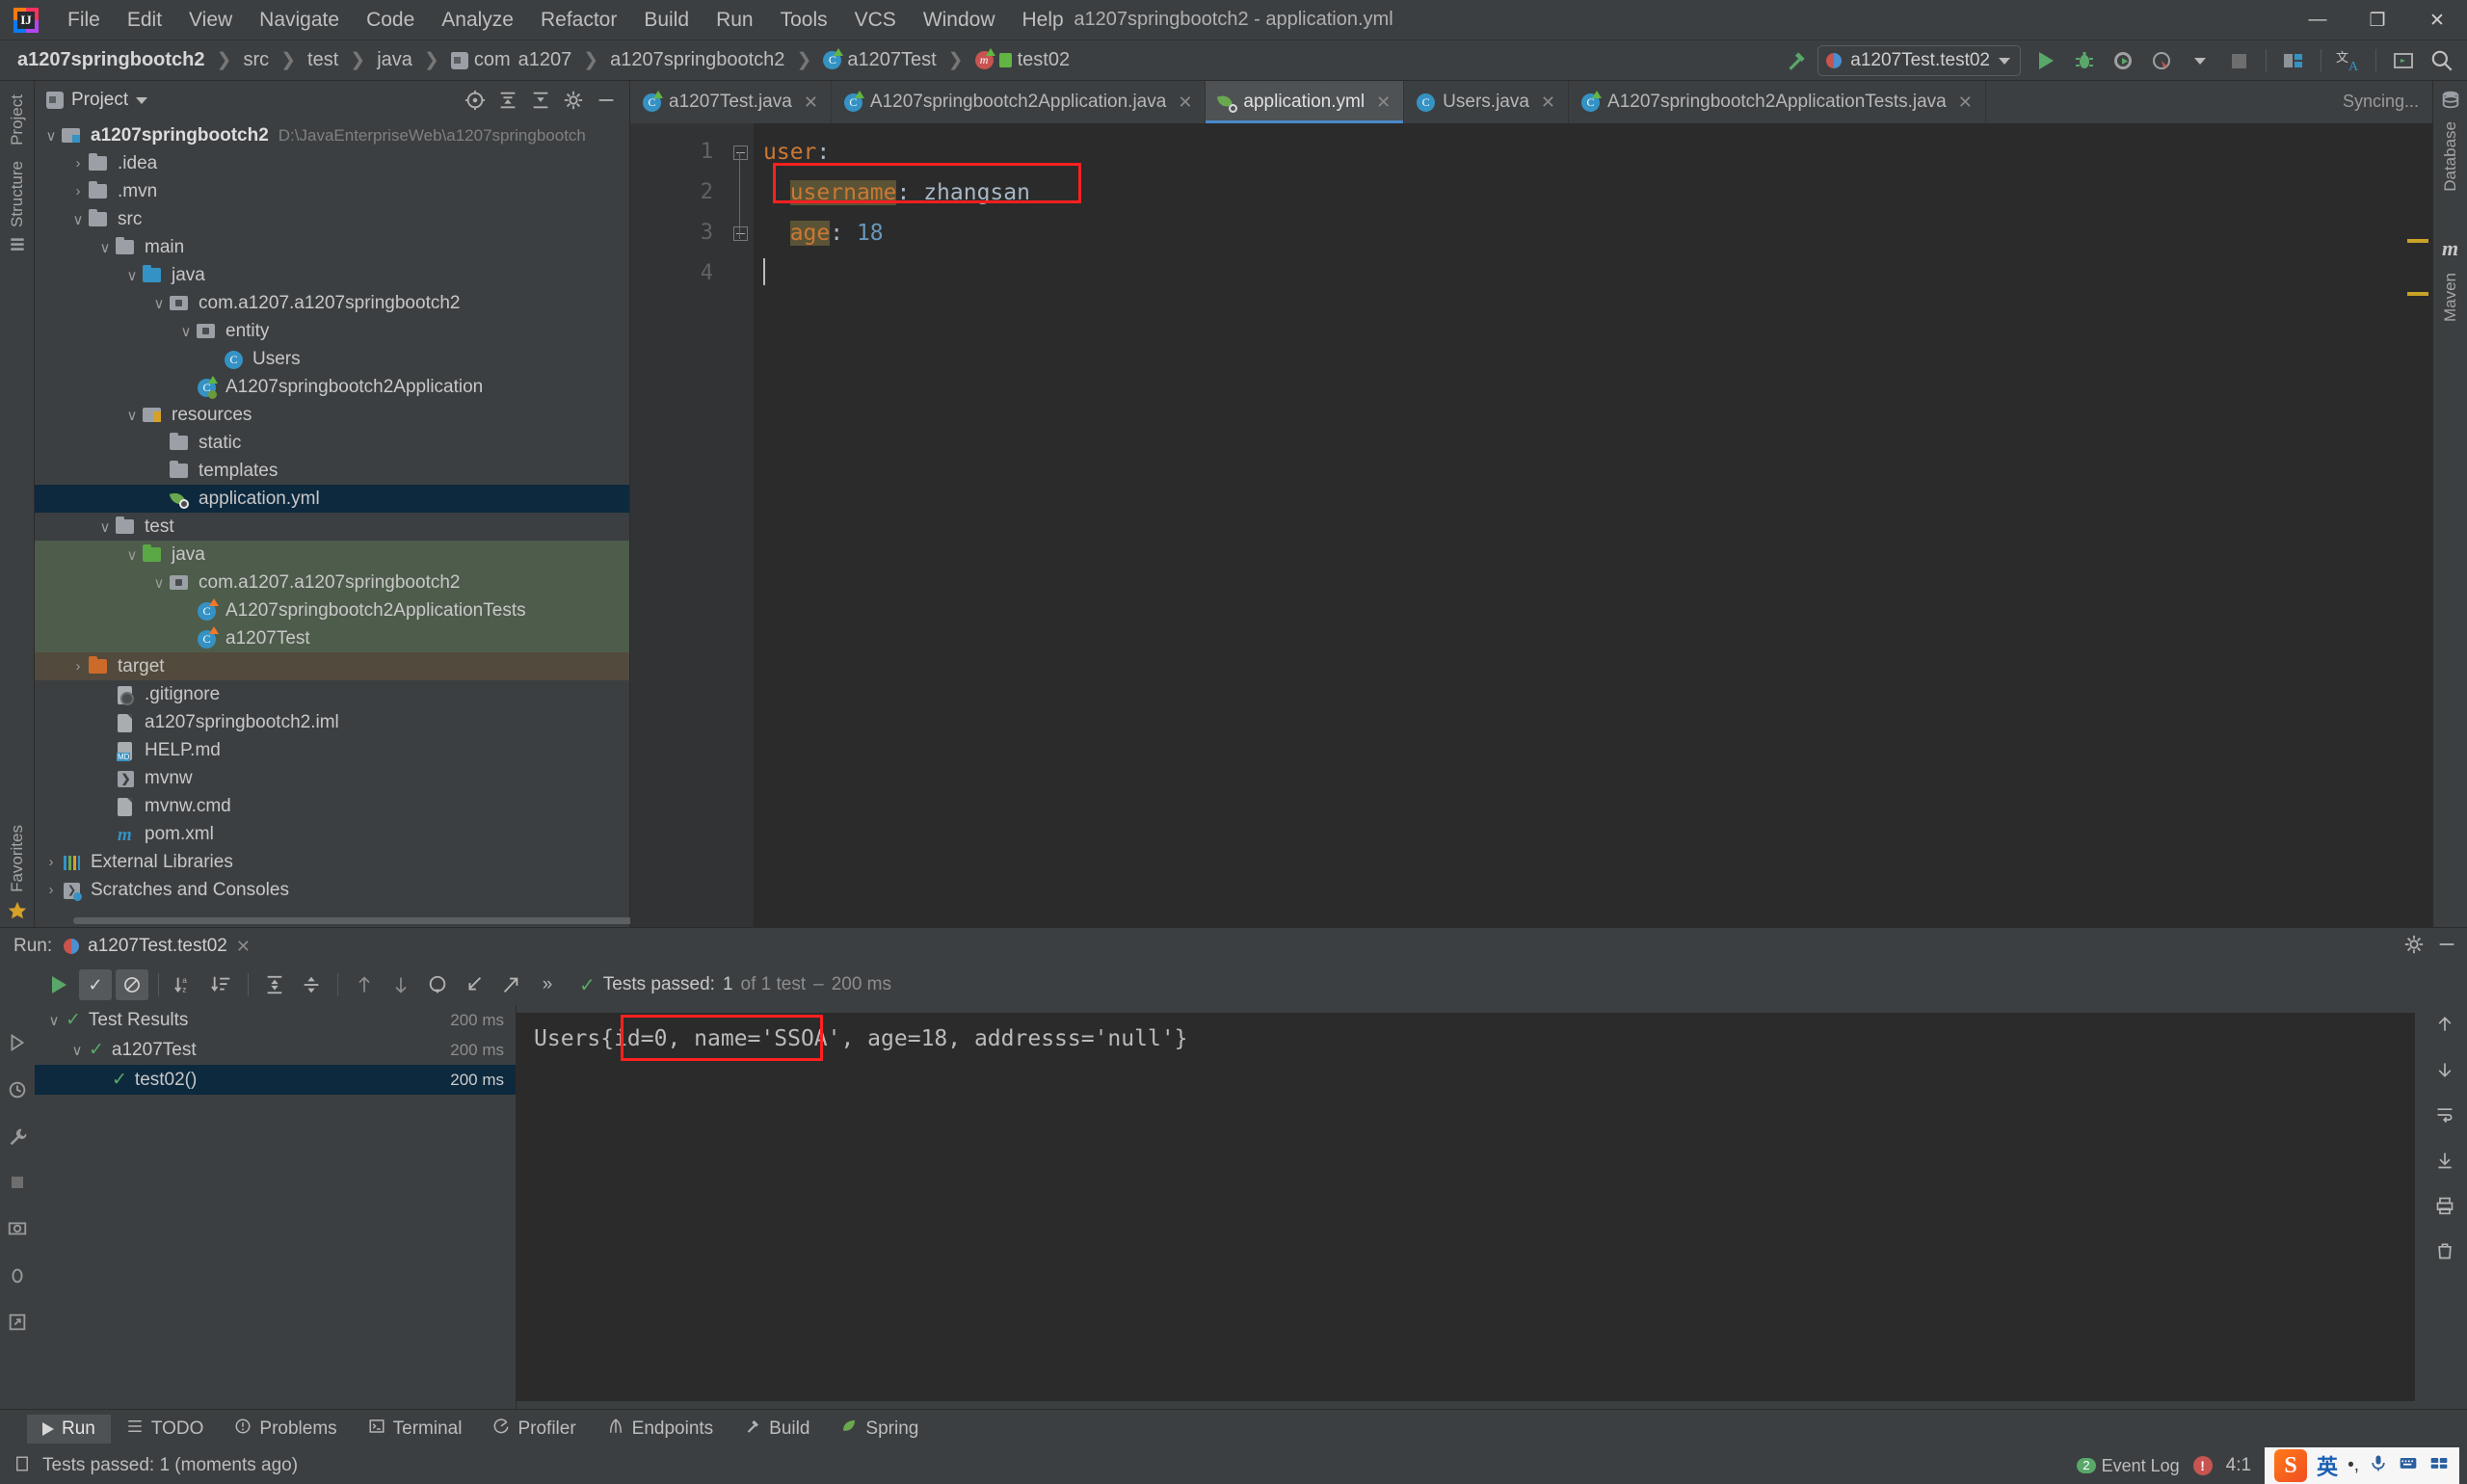 Image resolution: width=2467 pixels, height=1484 pixels. What do you see at coordinates (157, 946) in the screenshot?
I see `run-tab: a1207Test.test02 ✕` at bounding box center [157, 946].